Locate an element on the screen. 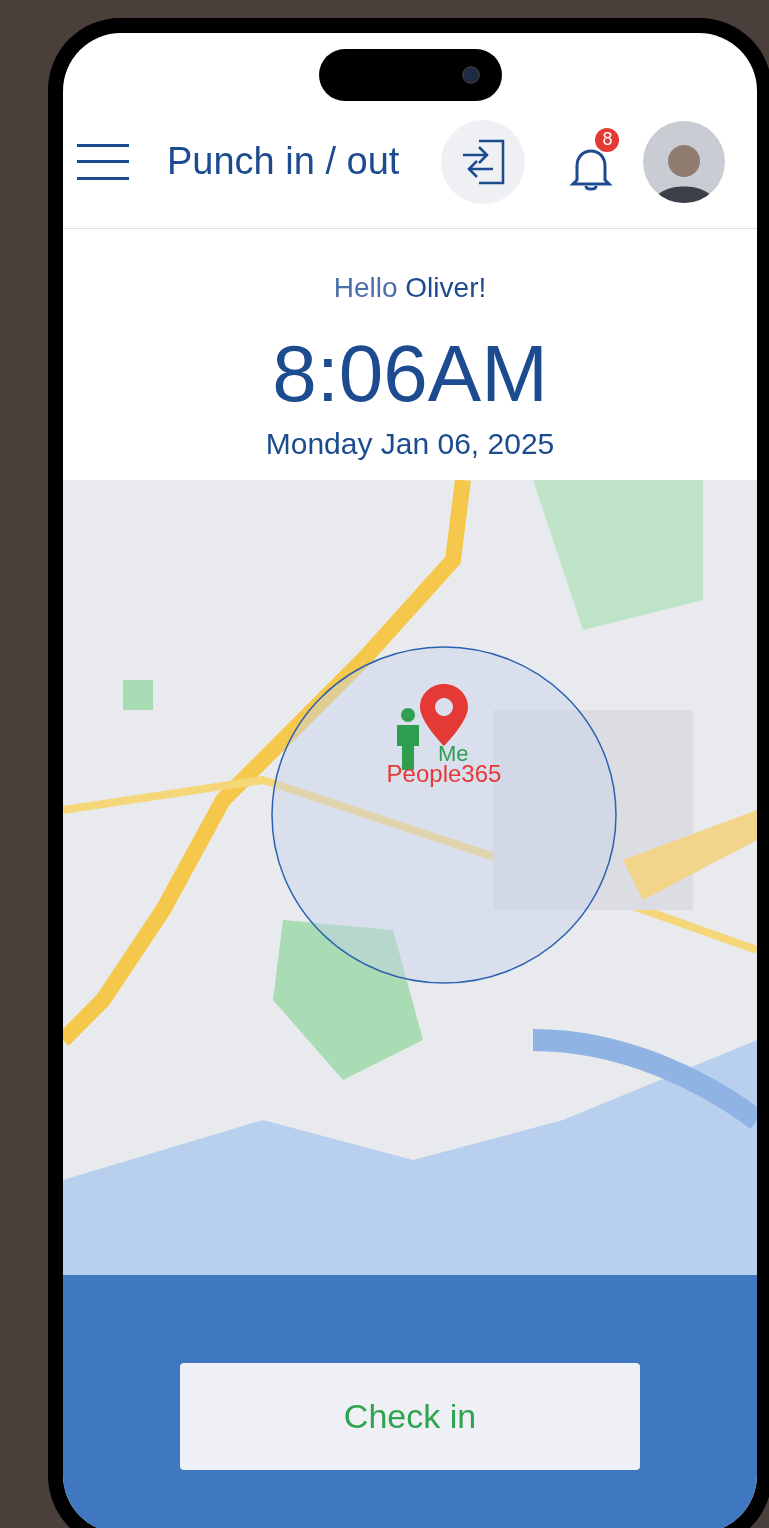 This screenshot has height=1528, width=769. date-text: Monday Jan 06, 2025 is located at coordinates (410, 444).